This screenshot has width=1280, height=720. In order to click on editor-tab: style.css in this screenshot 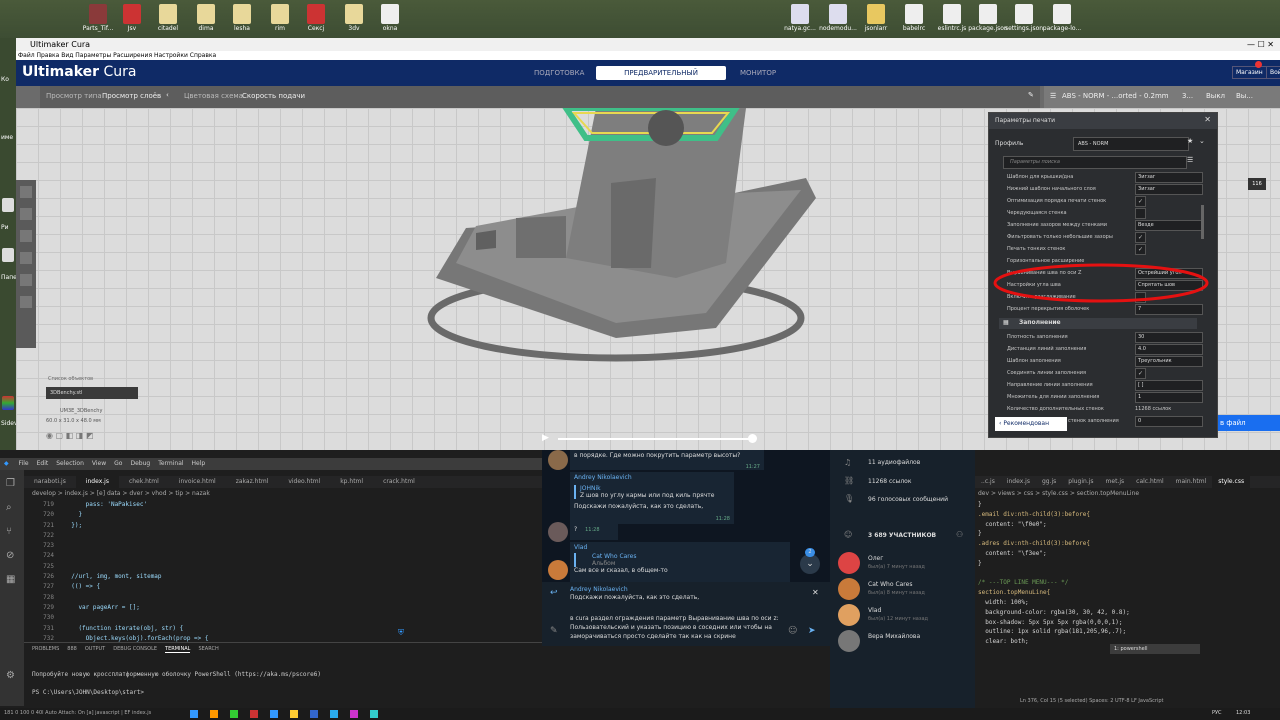, I will do `click(1231, 482)`.